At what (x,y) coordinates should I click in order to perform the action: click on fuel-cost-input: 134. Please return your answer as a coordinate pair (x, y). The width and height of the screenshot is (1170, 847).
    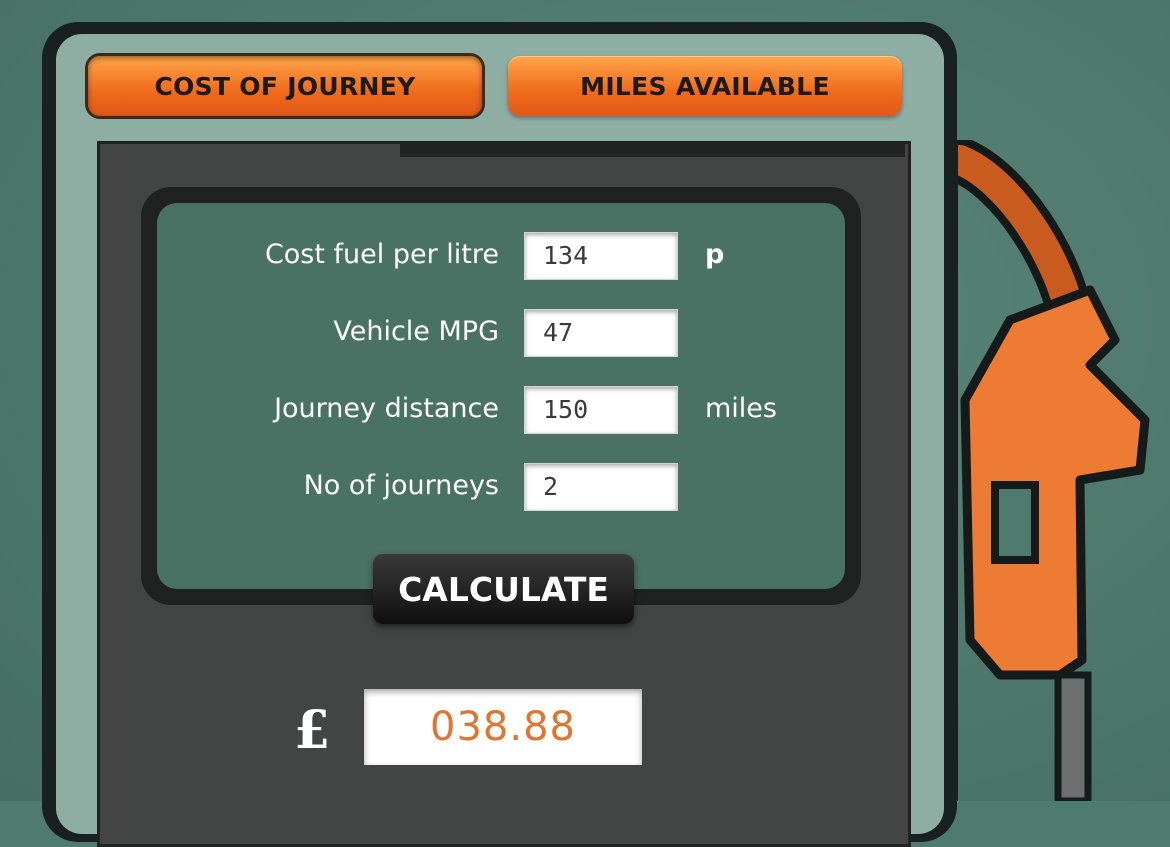
    Looking at the image, I should click on (601, 256).